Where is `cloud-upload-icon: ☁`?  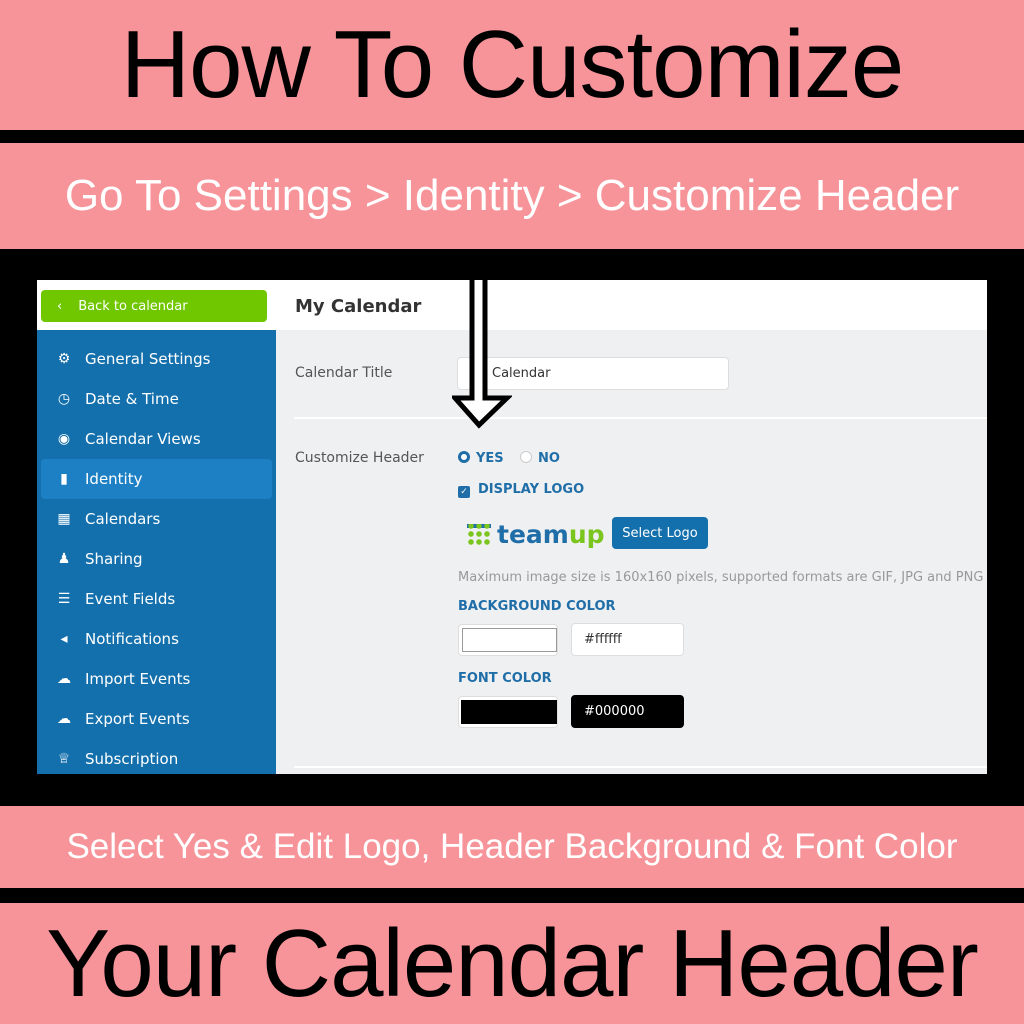 cloud-upload-icon: ☁ is located at coordinates (64, 679).